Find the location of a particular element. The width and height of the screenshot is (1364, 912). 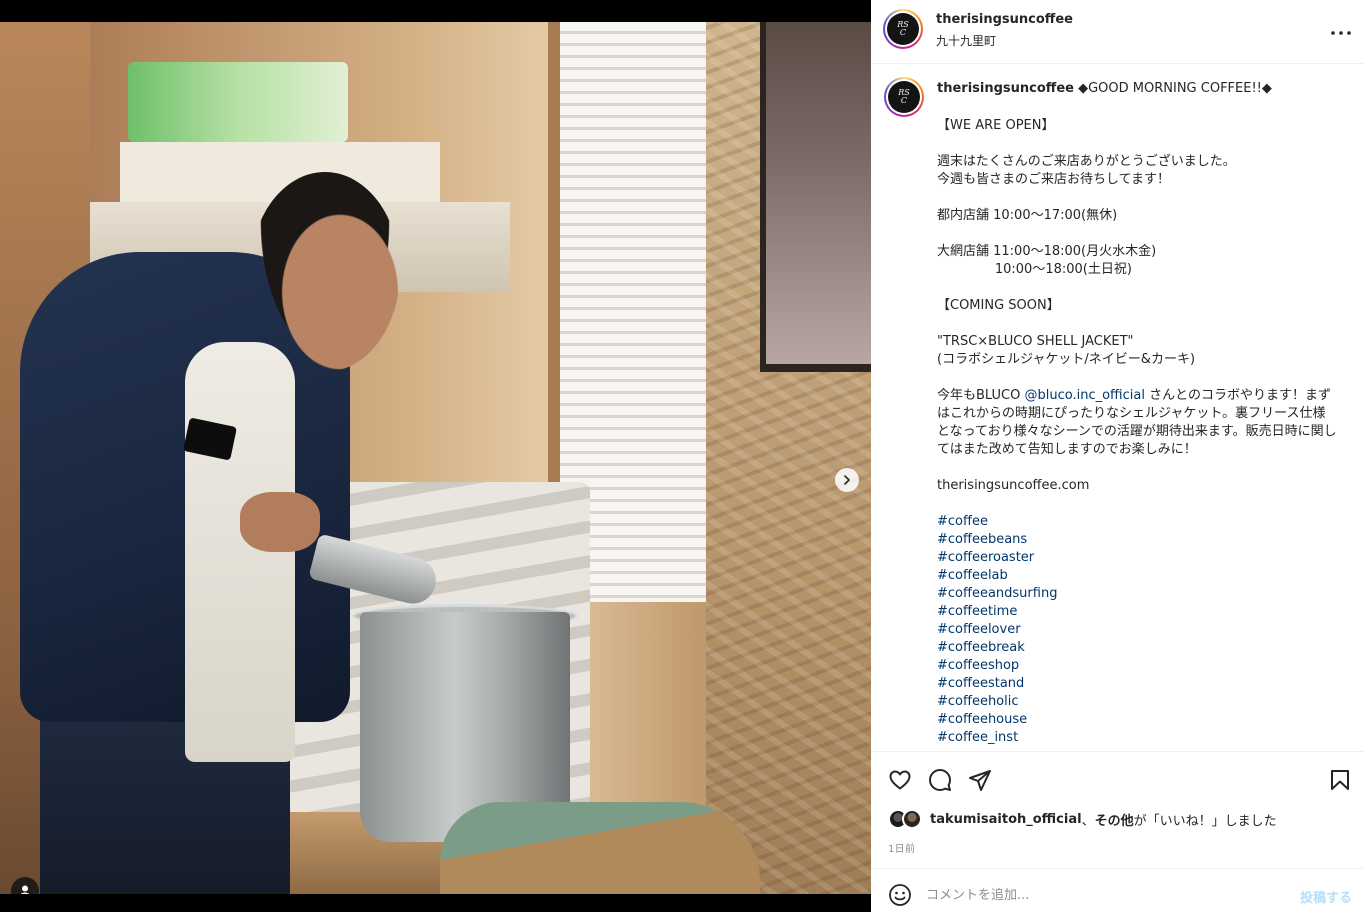

emoji-icon is located at coordinates (900, 895).